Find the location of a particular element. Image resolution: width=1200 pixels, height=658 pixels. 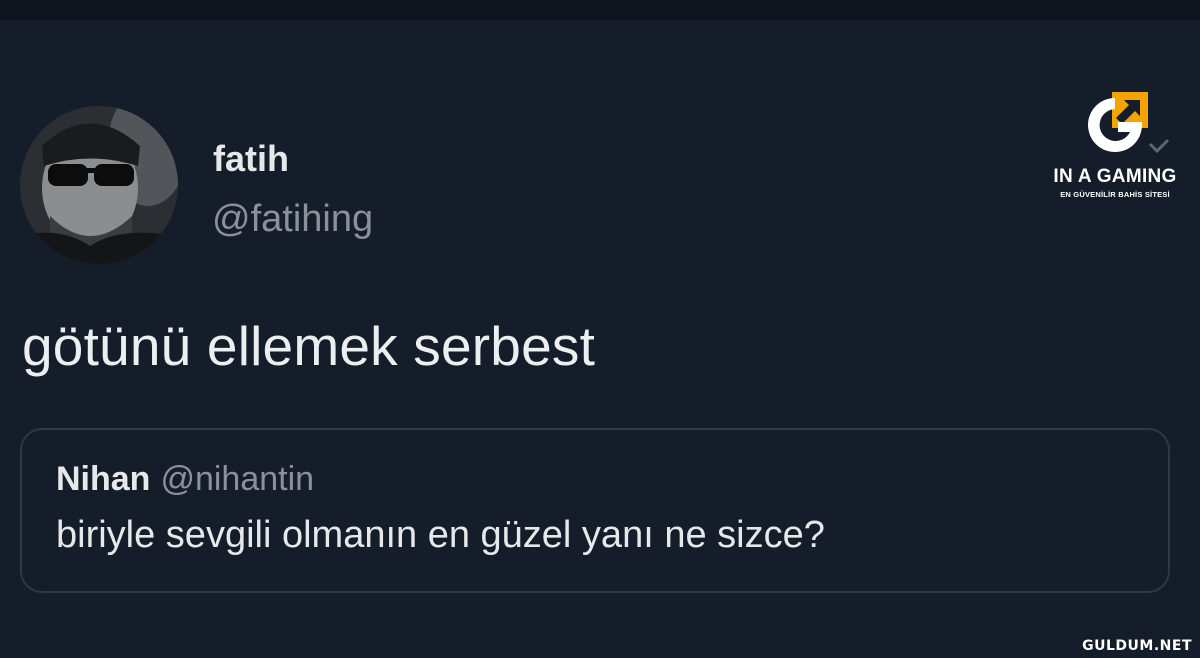

quoted-author-handle: @nihantin is located at coordinates (237, 479).